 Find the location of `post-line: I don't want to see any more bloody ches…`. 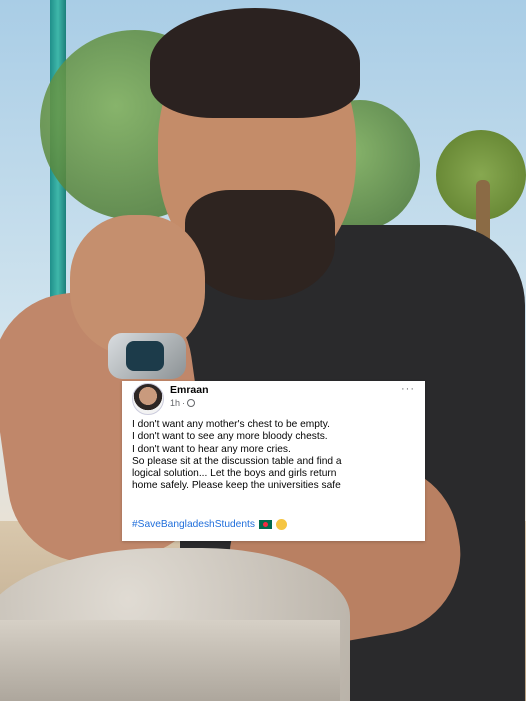

post-line: I don't want to see any more bloody ches… is located at coordinates (230, 437).